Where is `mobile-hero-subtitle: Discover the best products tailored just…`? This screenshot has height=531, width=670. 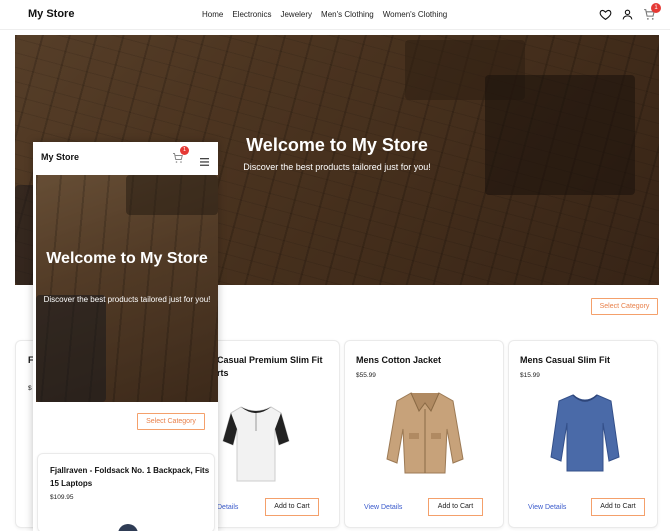
mobile-hero-subtitle: Discover the best products tailored just… is located at coordinates (127, 299).